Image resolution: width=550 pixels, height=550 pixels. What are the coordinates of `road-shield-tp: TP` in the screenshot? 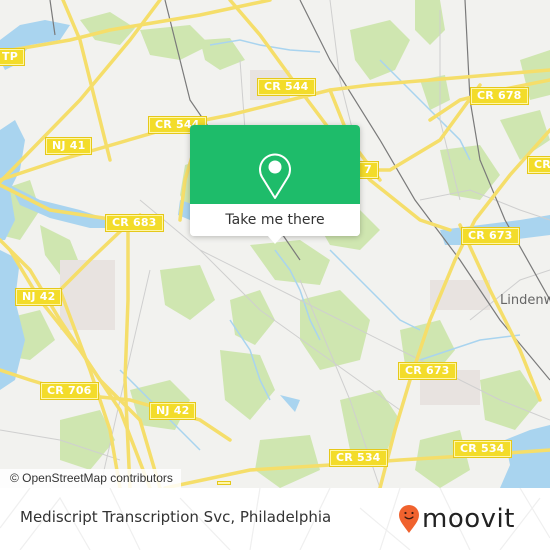 It's located at (12, 57).